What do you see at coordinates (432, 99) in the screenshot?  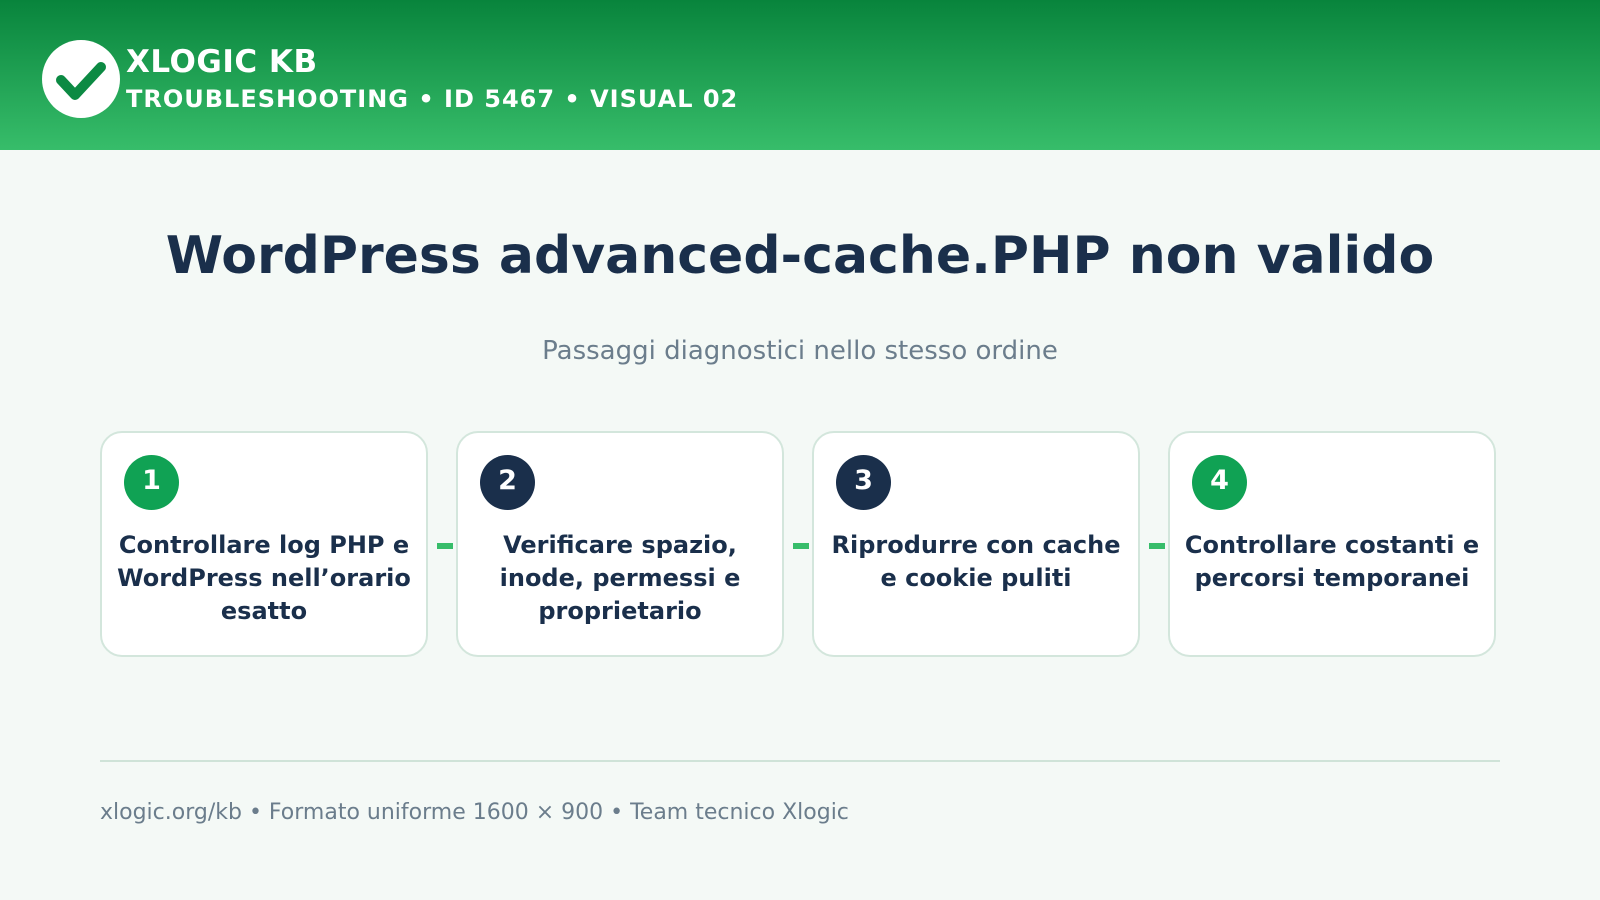 I see `brand-subtitle: TROUBLESHOOTING • ID 5467 • VISUAL 02` at bounding box center [432, 99].